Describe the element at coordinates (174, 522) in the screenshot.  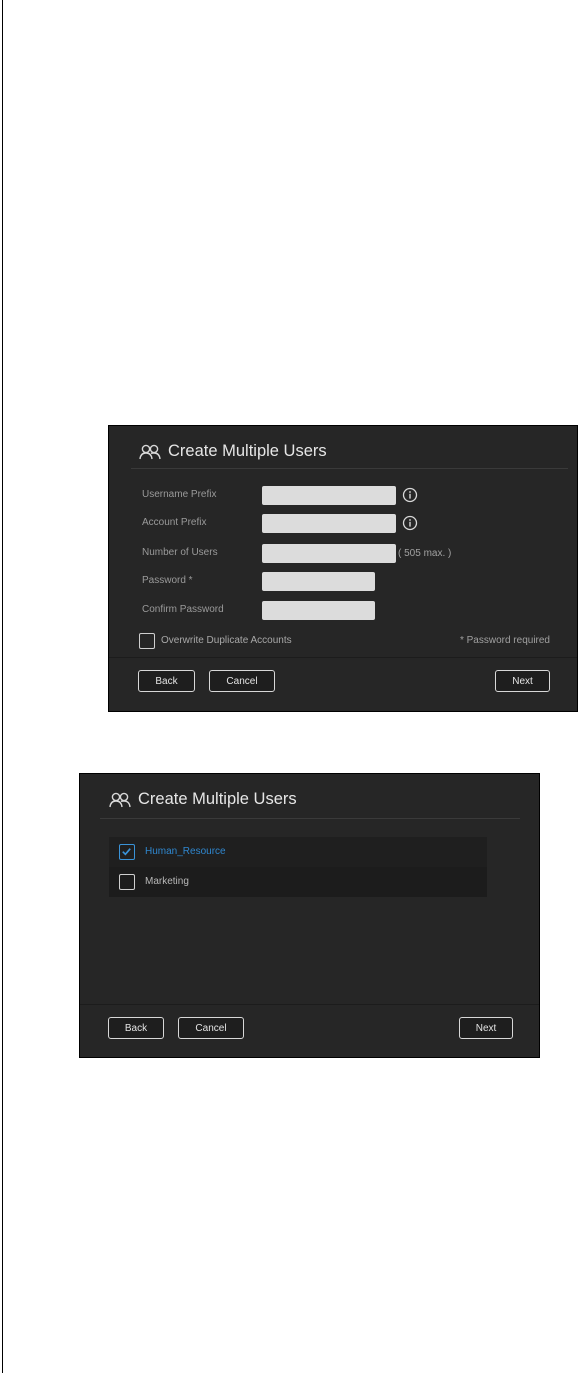
I see `account-prefix-label: Account Prefix` at that location.